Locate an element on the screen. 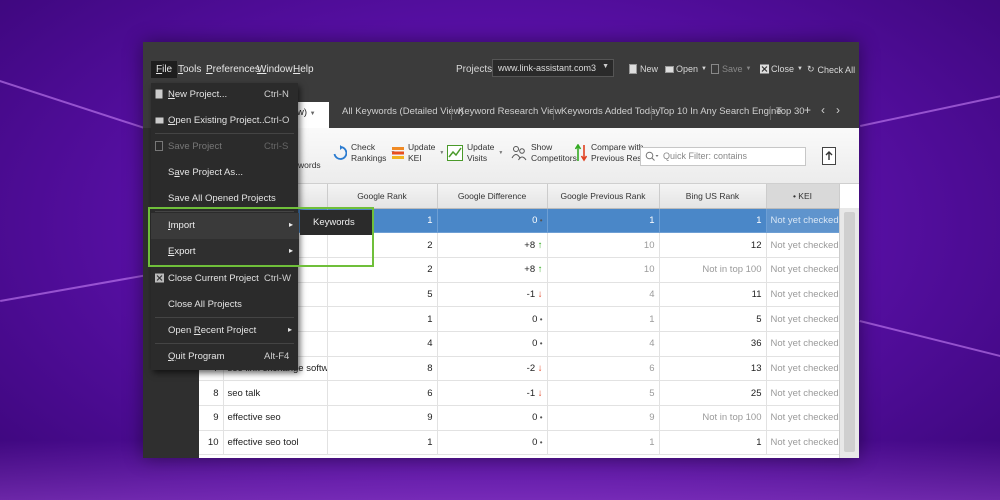  tab-all-keywords-detailed: All Keywords (Detailed View) is located at coordinates (403, 111).